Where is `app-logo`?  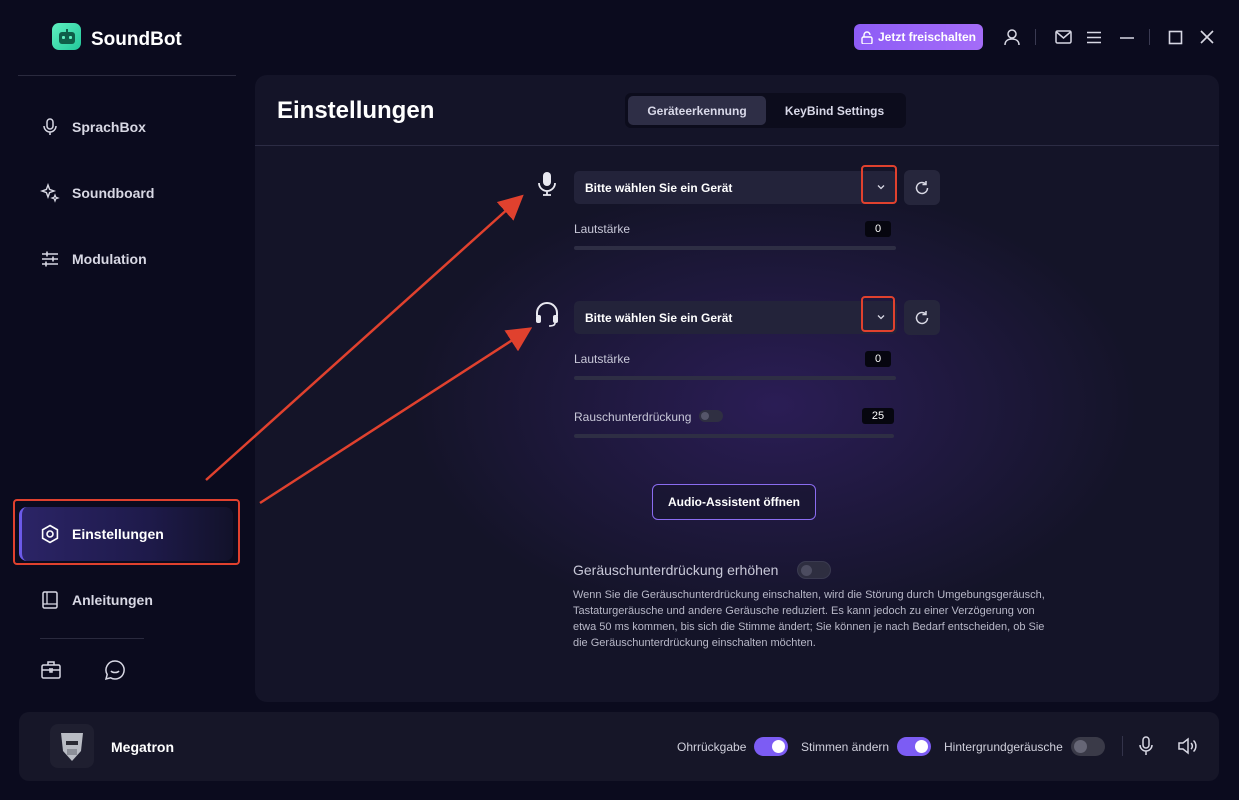
app-logo is located at coordinates (66, 36).